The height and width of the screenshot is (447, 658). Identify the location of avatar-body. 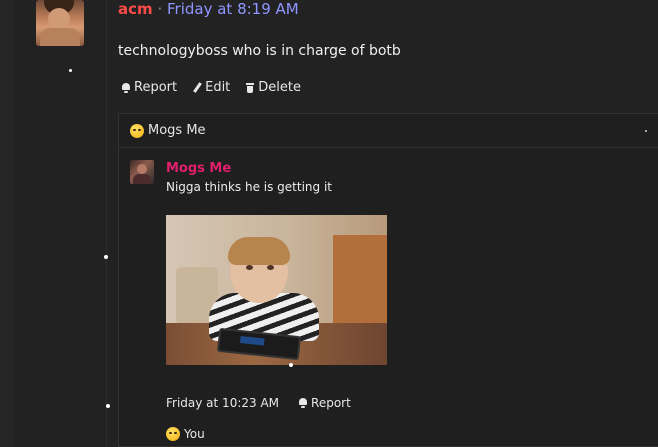
(60, 37).